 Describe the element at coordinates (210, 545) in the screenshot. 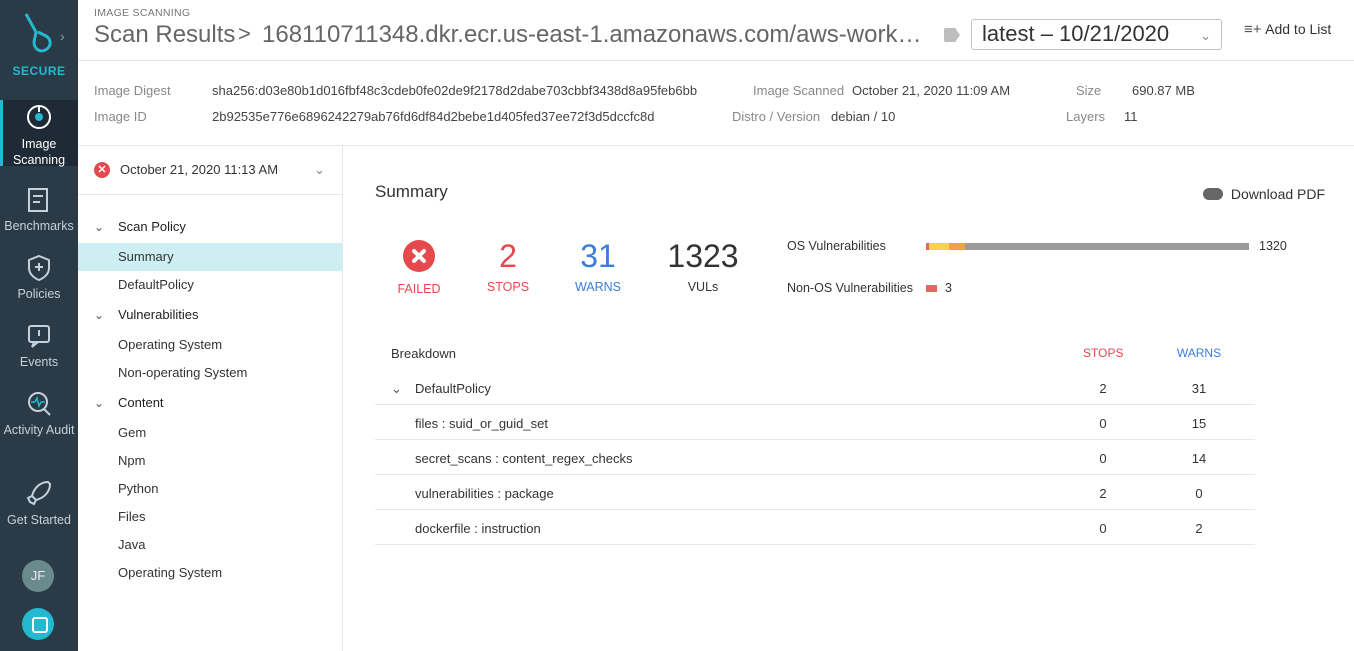

I see `side-item-java: Java` at that location.